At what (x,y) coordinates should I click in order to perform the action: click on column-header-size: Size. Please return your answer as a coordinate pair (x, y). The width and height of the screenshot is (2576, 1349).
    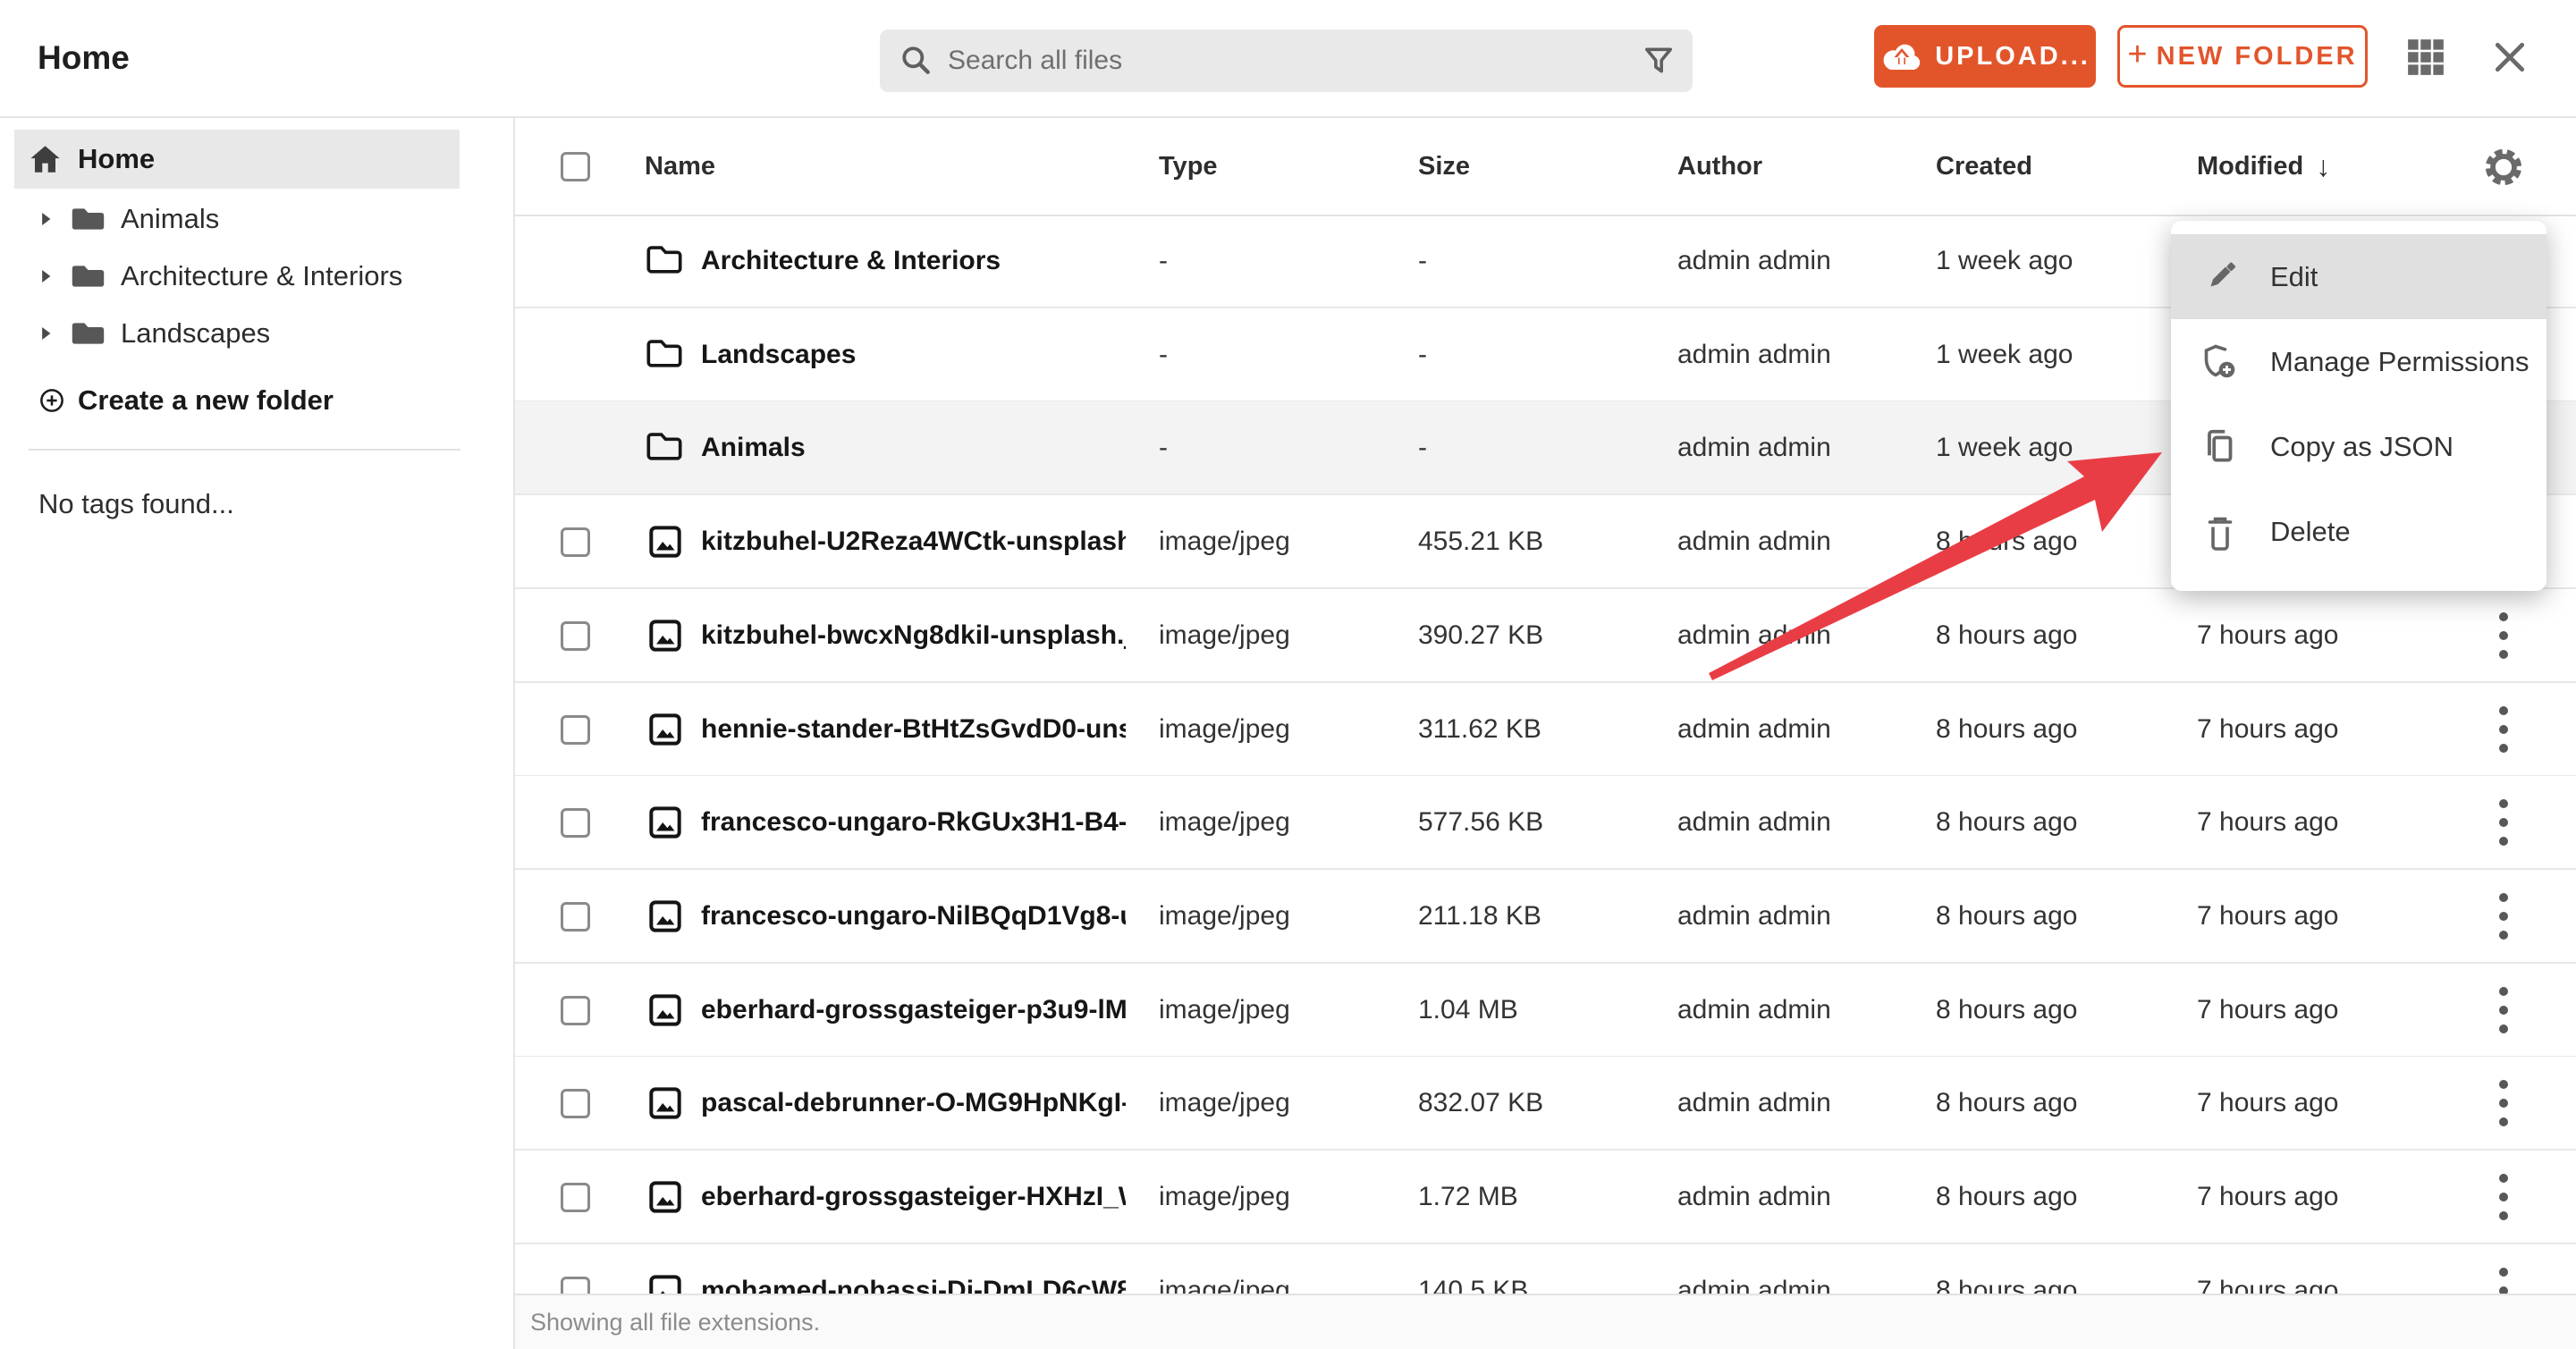
    Looking at the image, I should click on (1444, 166).